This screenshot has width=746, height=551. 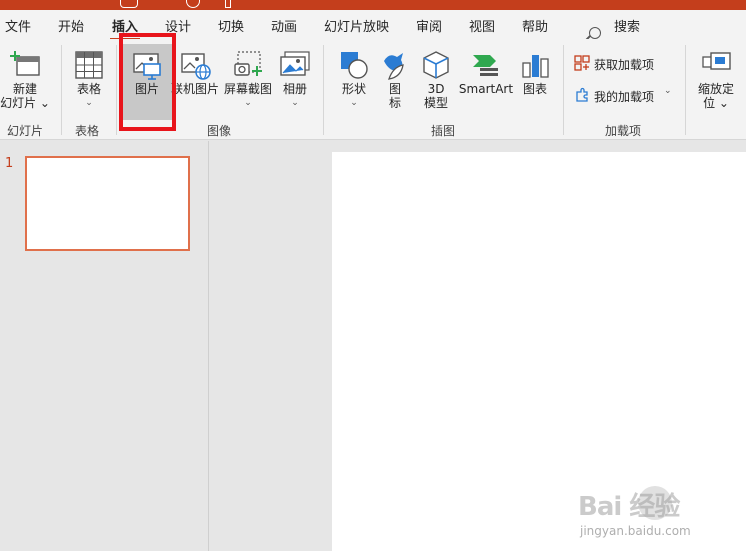 What do you see at coordinates (623, 131) in the screenshot?
I see `group-label-addins: 加载项` at bounding box center [623, 131].